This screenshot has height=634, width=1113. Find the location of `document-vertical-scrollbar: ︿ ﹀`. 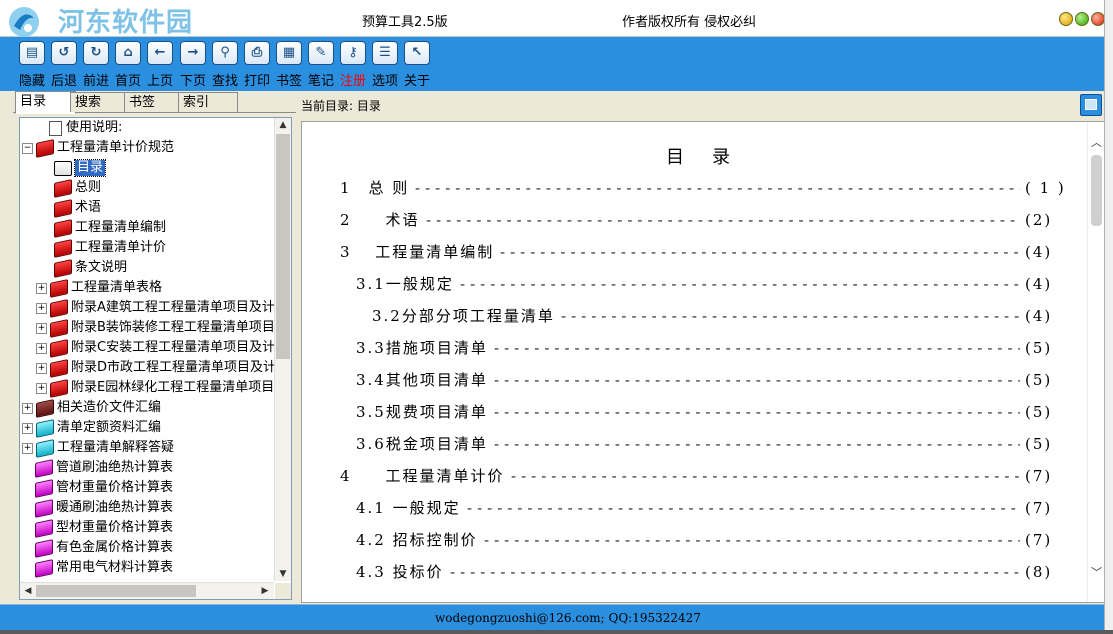

document-vertical-scrollbar: ︿ ﹀ is located at coordinates (1096, 362).